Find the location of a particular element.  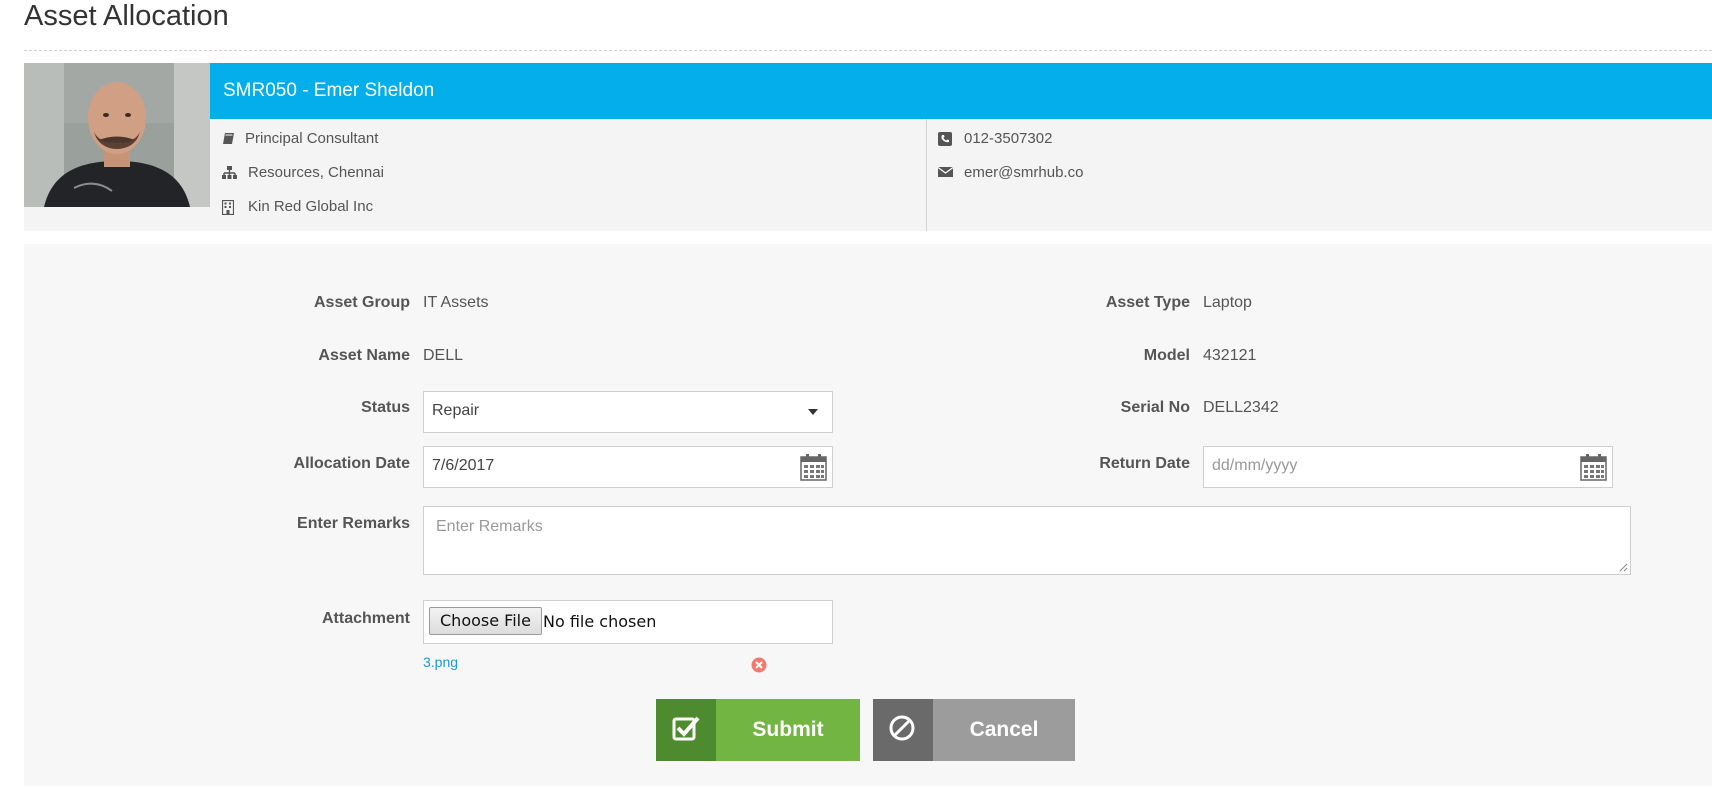

ban-icon is located at coordinates (903, 730).